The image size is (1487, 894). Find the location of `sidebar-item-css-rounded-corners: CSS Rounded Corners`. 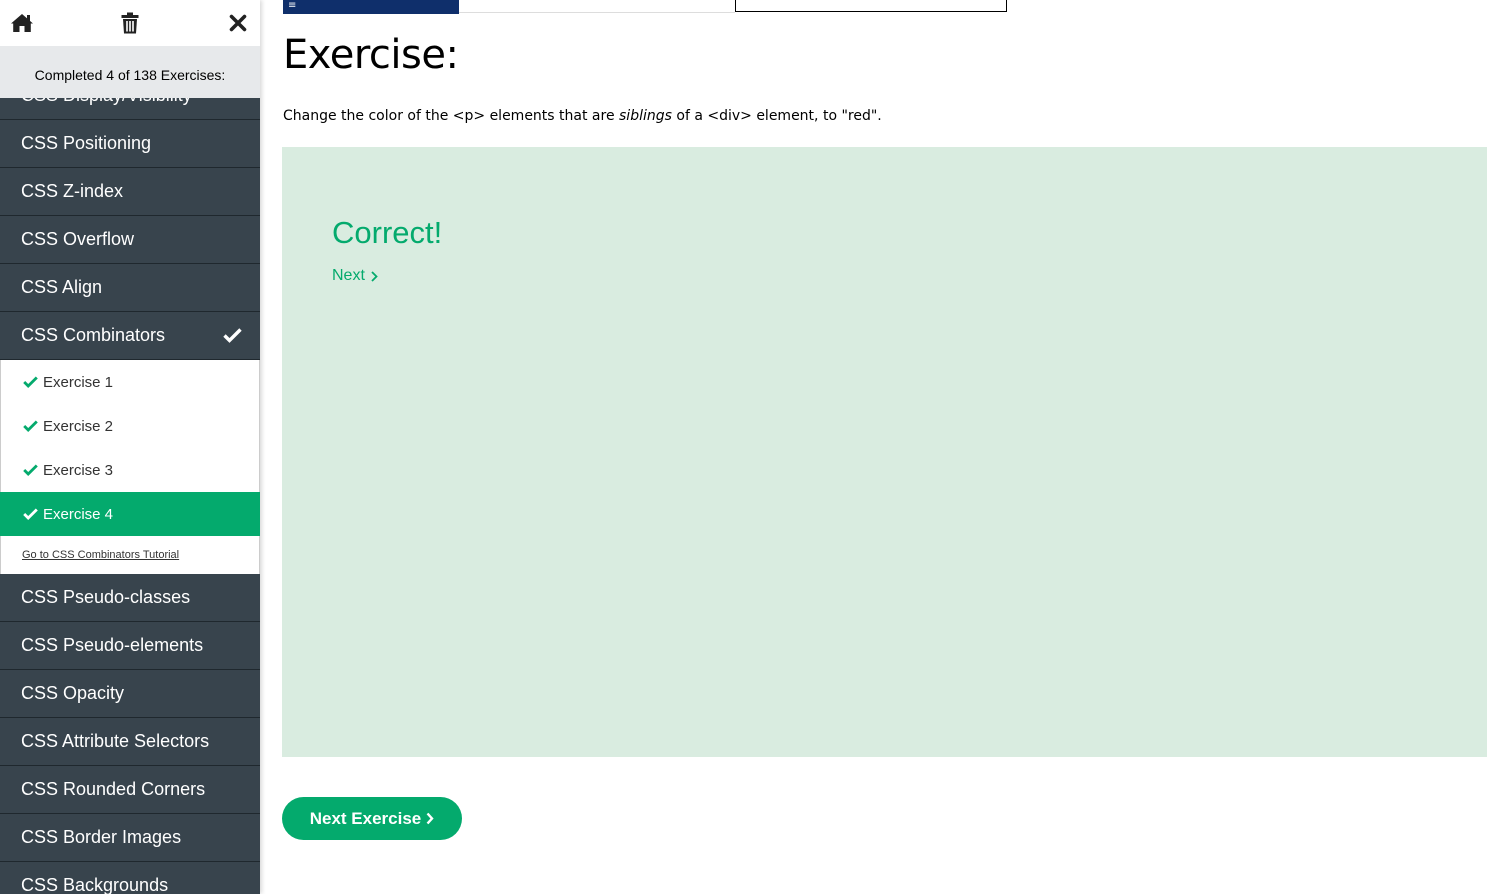

sidebar-item-css-rounded-corners: CSS Rounded Corners is located at coordinates (130, 790).